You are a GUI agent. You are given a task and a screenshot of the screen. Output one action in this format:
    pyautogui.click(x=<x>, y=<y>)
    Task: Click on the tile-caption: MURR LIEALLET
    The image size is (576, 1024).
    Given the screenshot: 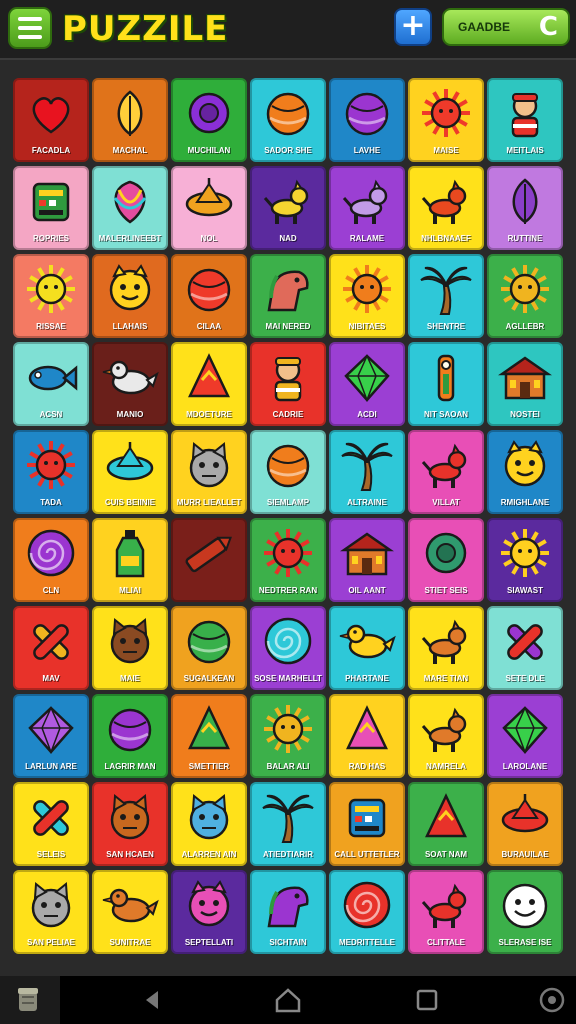 What is the action you would take?
    pyautogui.click(x=209, y=502)
    